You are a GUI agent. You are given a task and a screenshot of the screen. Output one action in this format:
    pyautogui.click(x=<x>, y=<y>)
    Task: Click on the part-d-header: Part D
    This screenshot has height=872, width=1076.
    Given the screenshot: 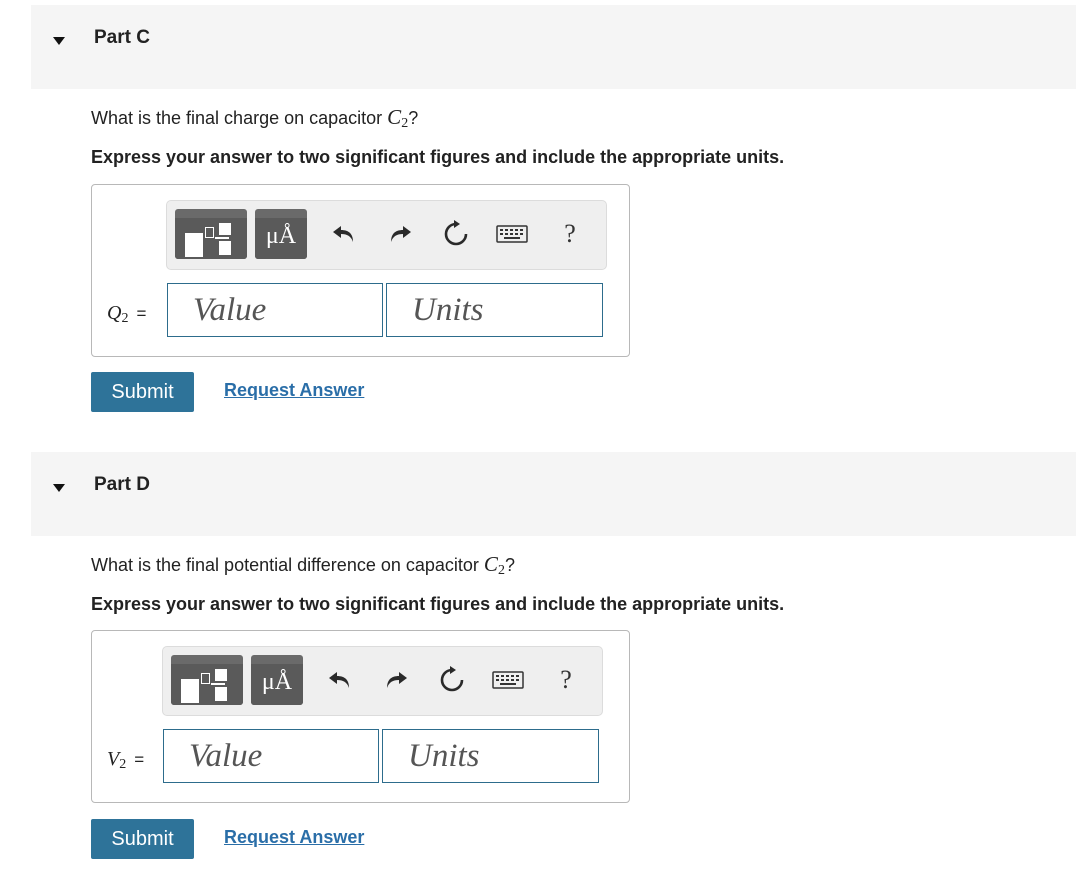 What is the action you would take?
    pyautogui.click(x=553, y=494)
    